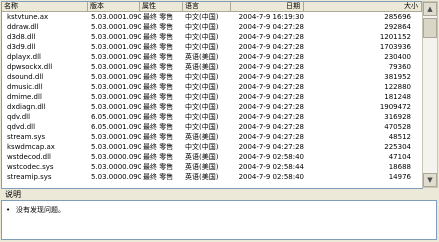 The image size is (439, 242). What do you see at coordinates (430, 94) in the screenshot?
I see `vertical-scrollbar: ▲ ▼` at bounding box center [430, 94].